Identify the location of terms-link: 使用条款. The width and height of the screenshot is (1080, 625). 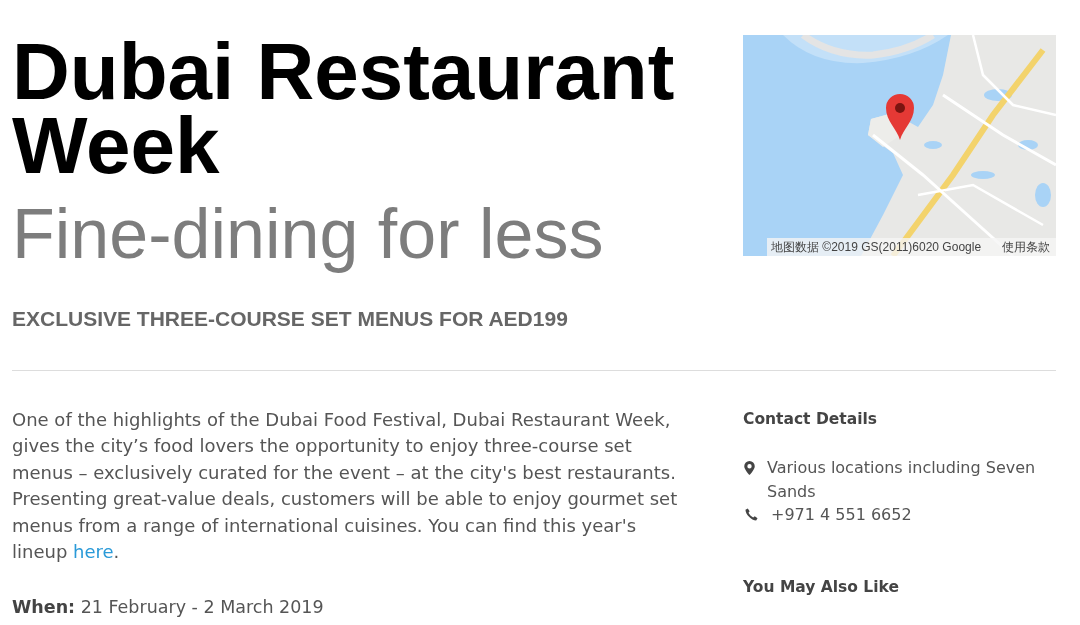
(1026, 247).